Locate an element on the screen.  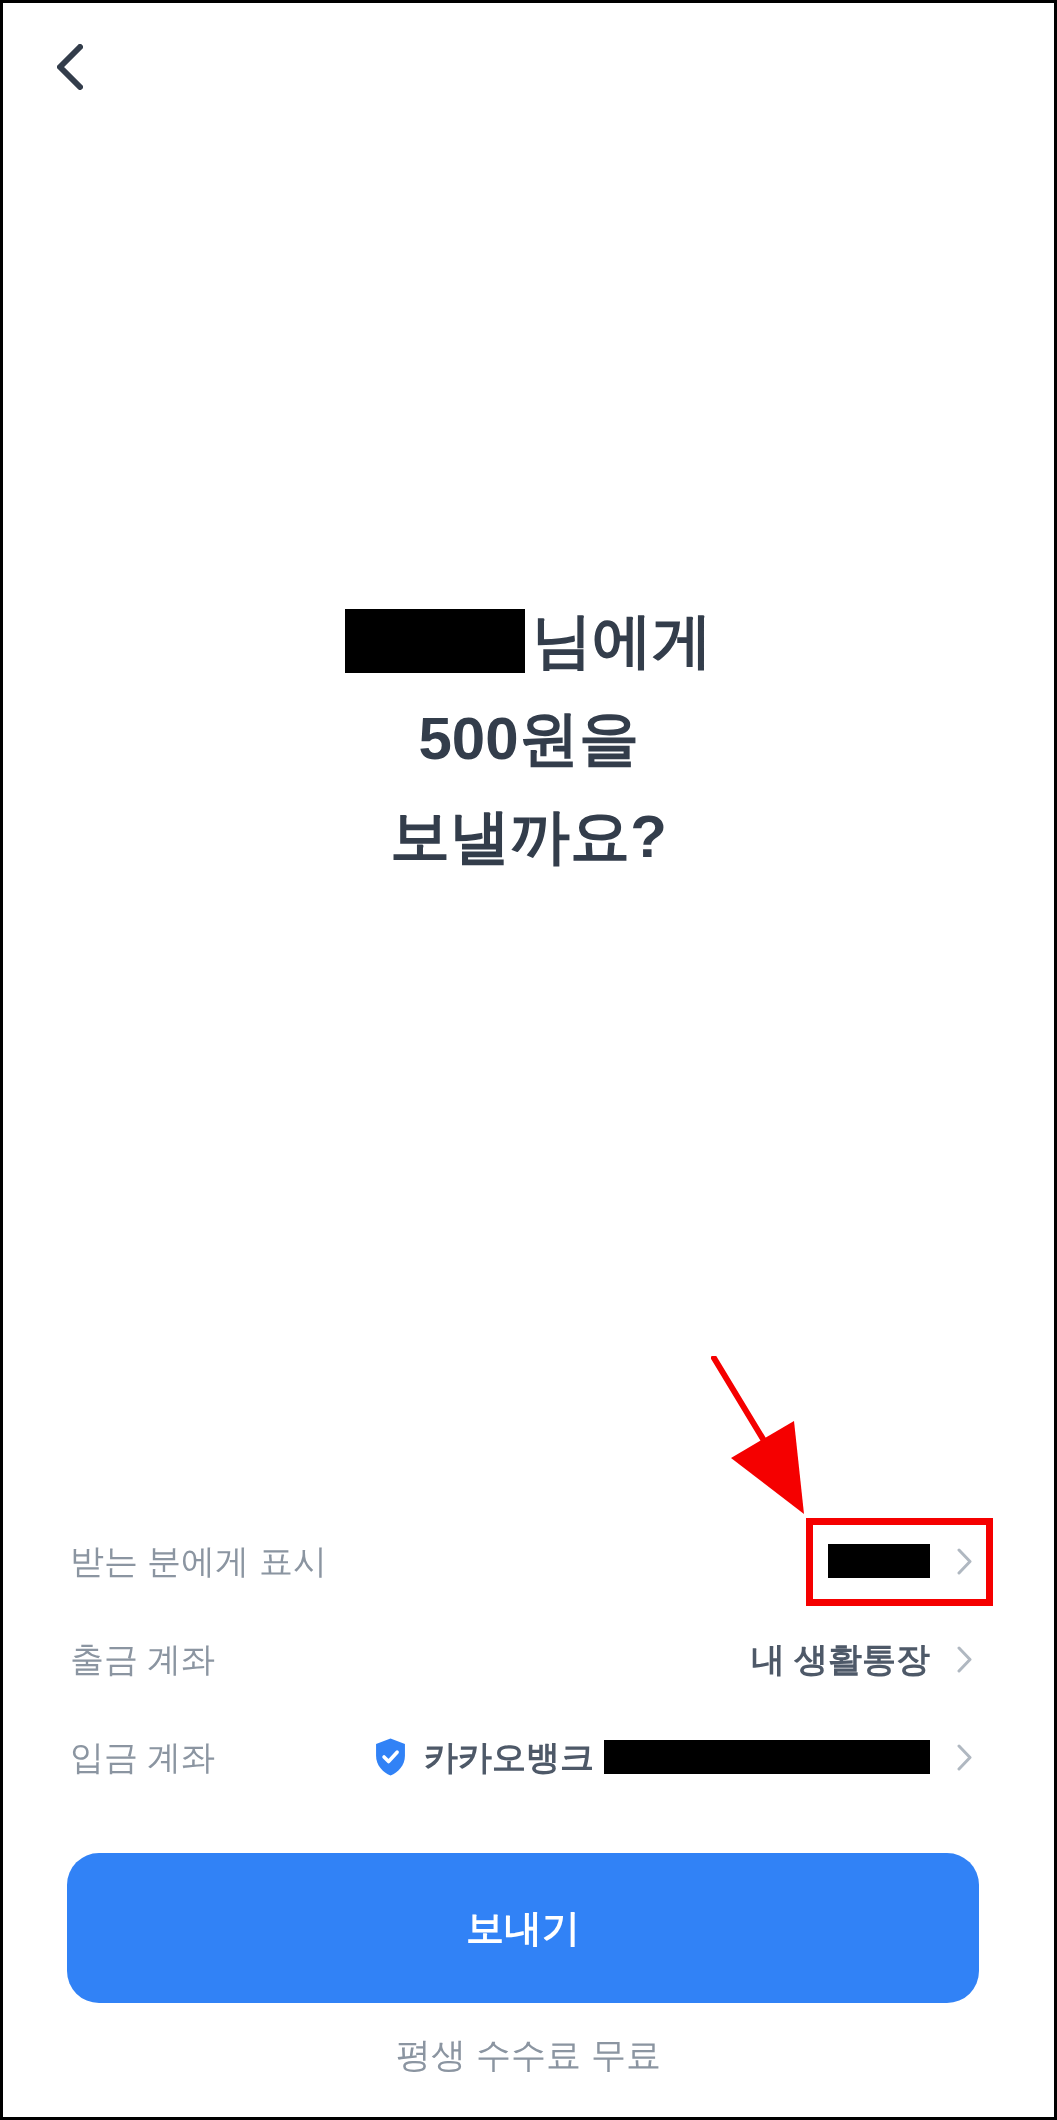
detail-value-button: 내 생활통장 is located at coordinates (861, 1659).